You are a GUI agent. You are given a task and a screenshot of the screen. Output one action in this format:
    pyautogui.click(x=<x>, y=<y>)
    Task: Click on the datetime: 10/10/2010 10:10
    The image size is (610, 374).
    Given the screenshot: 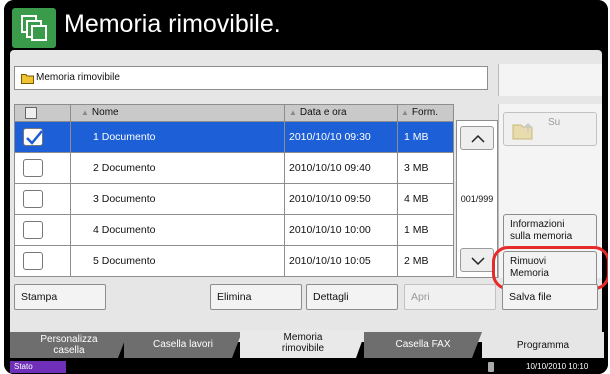 What is the action you would take?
    pyautogui.click(x=557, y=366)
    